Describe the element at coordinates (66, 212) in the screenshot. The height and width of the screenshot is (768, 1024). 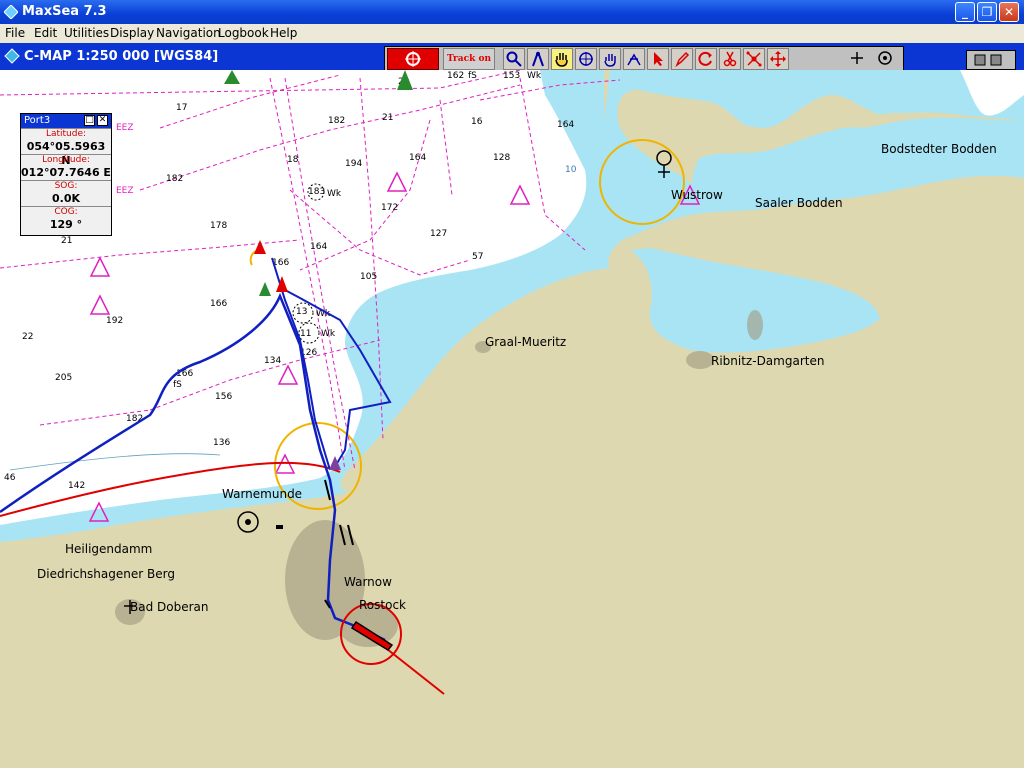
I see `cog-label: COG:` at that location.